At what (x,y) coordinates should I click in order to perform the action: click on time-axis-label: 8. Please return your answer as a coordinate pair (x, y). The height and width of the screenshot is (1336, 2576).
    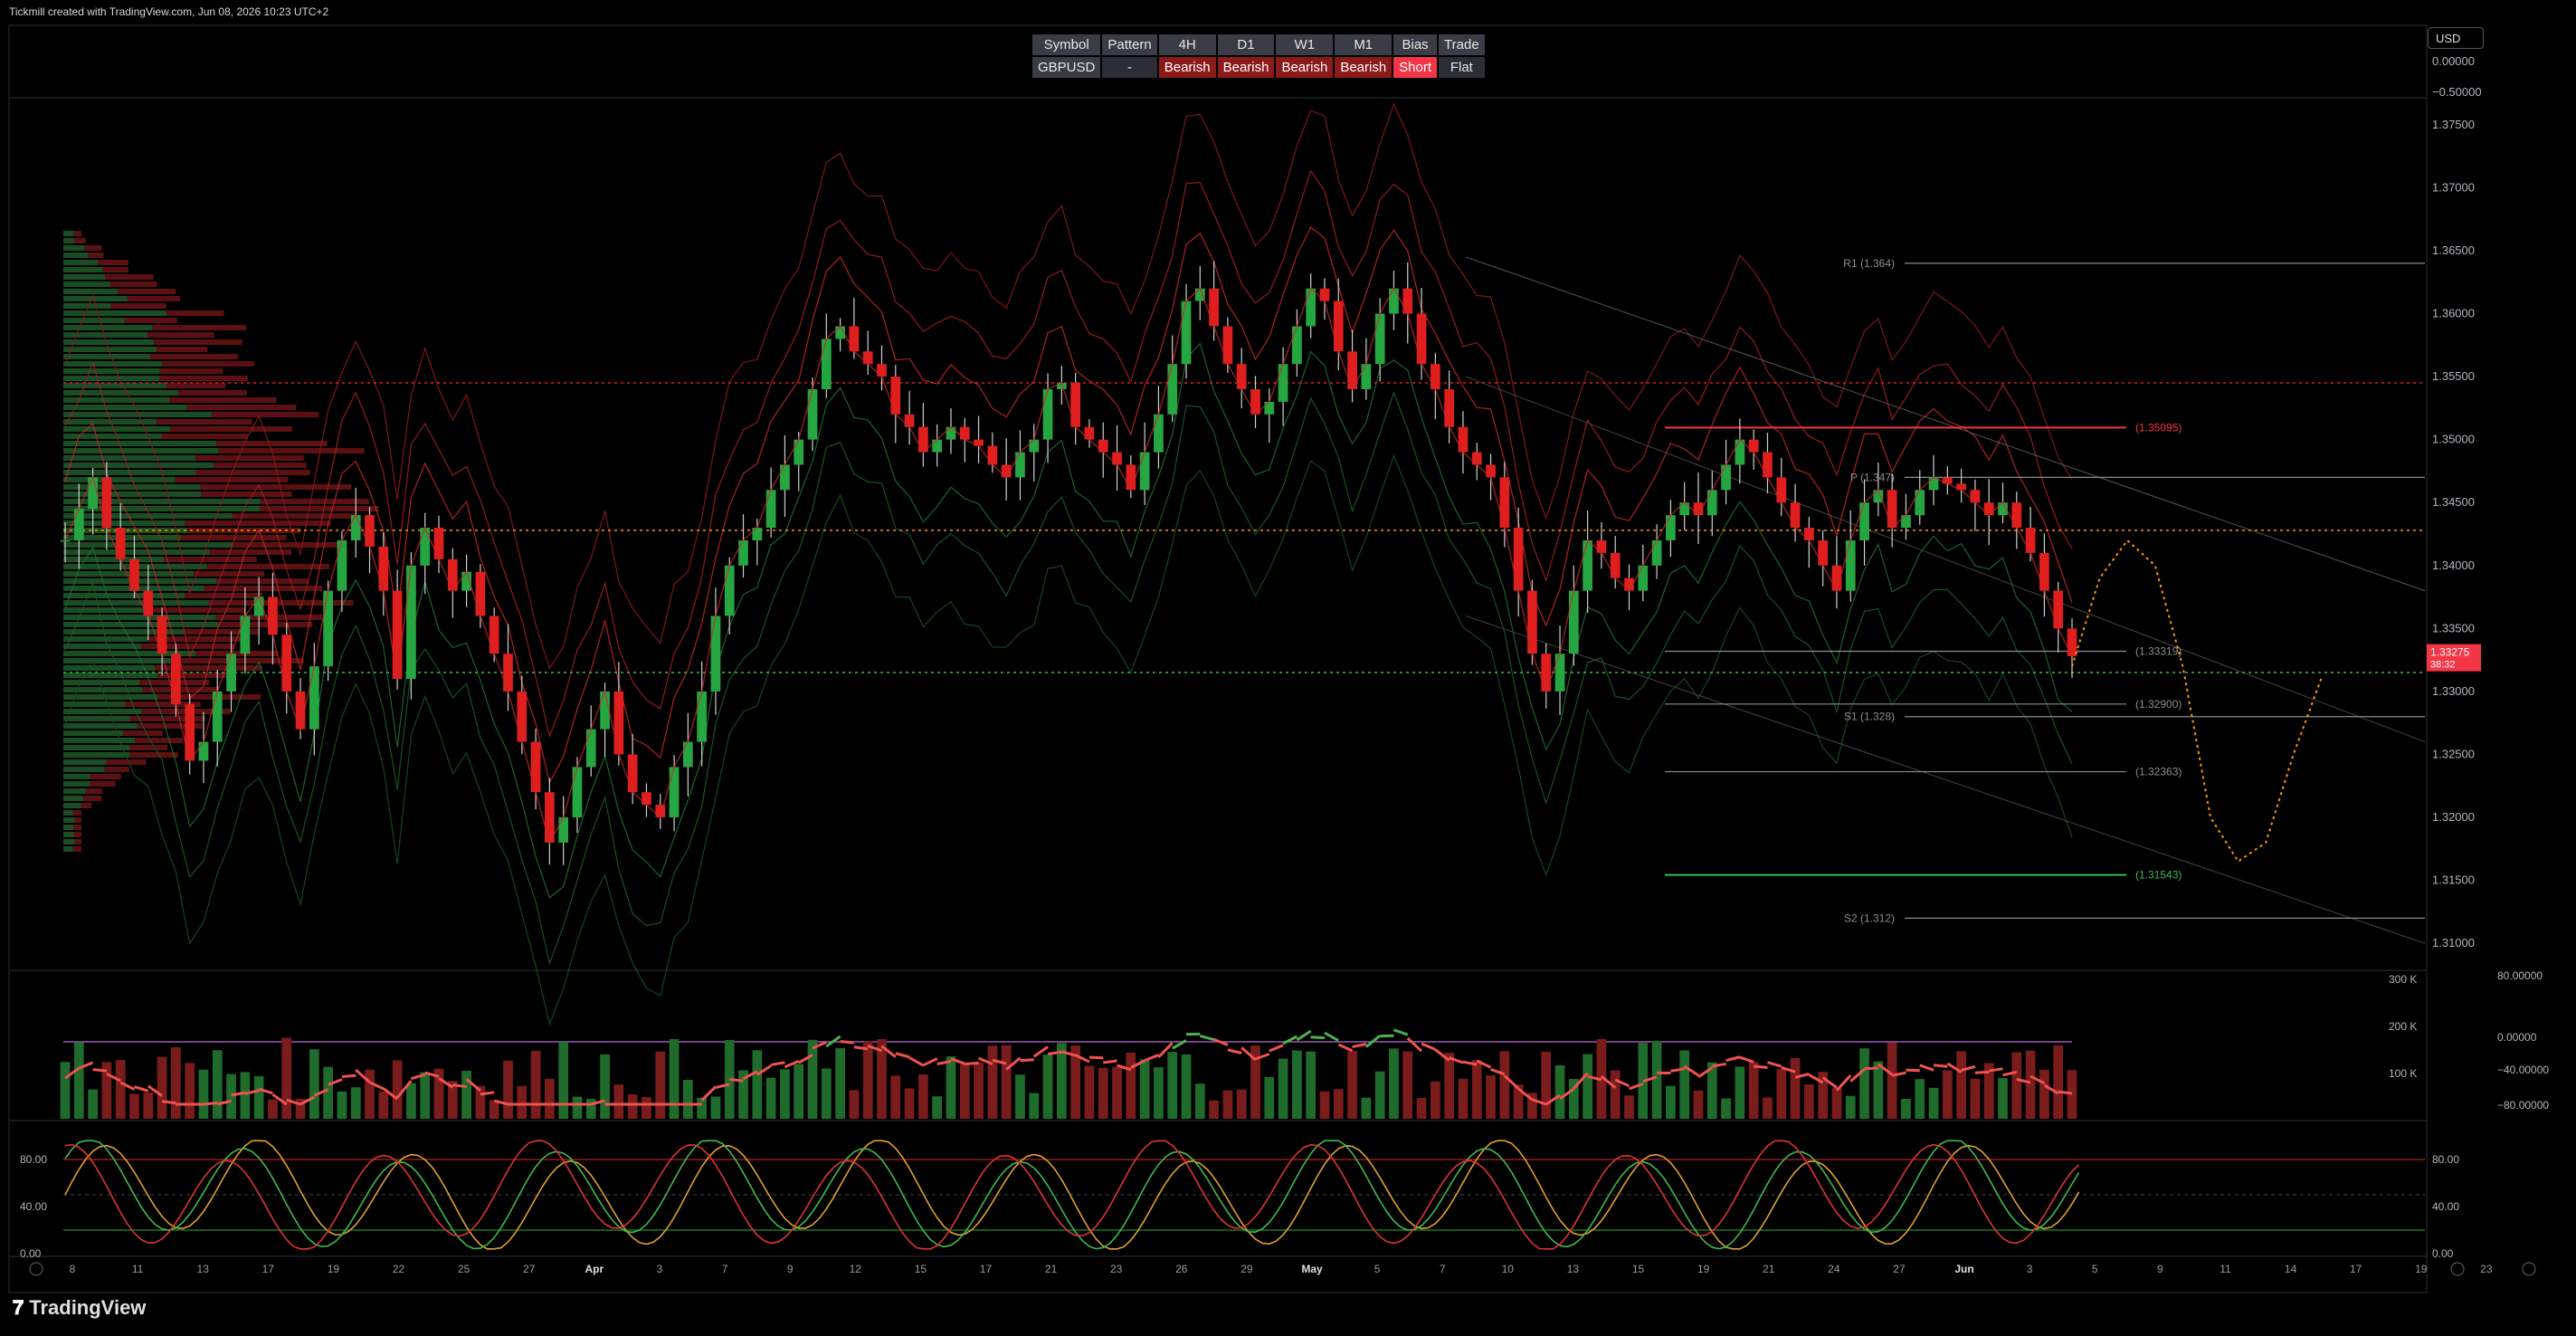
    Looking at the image, I should click on (73, 1269).